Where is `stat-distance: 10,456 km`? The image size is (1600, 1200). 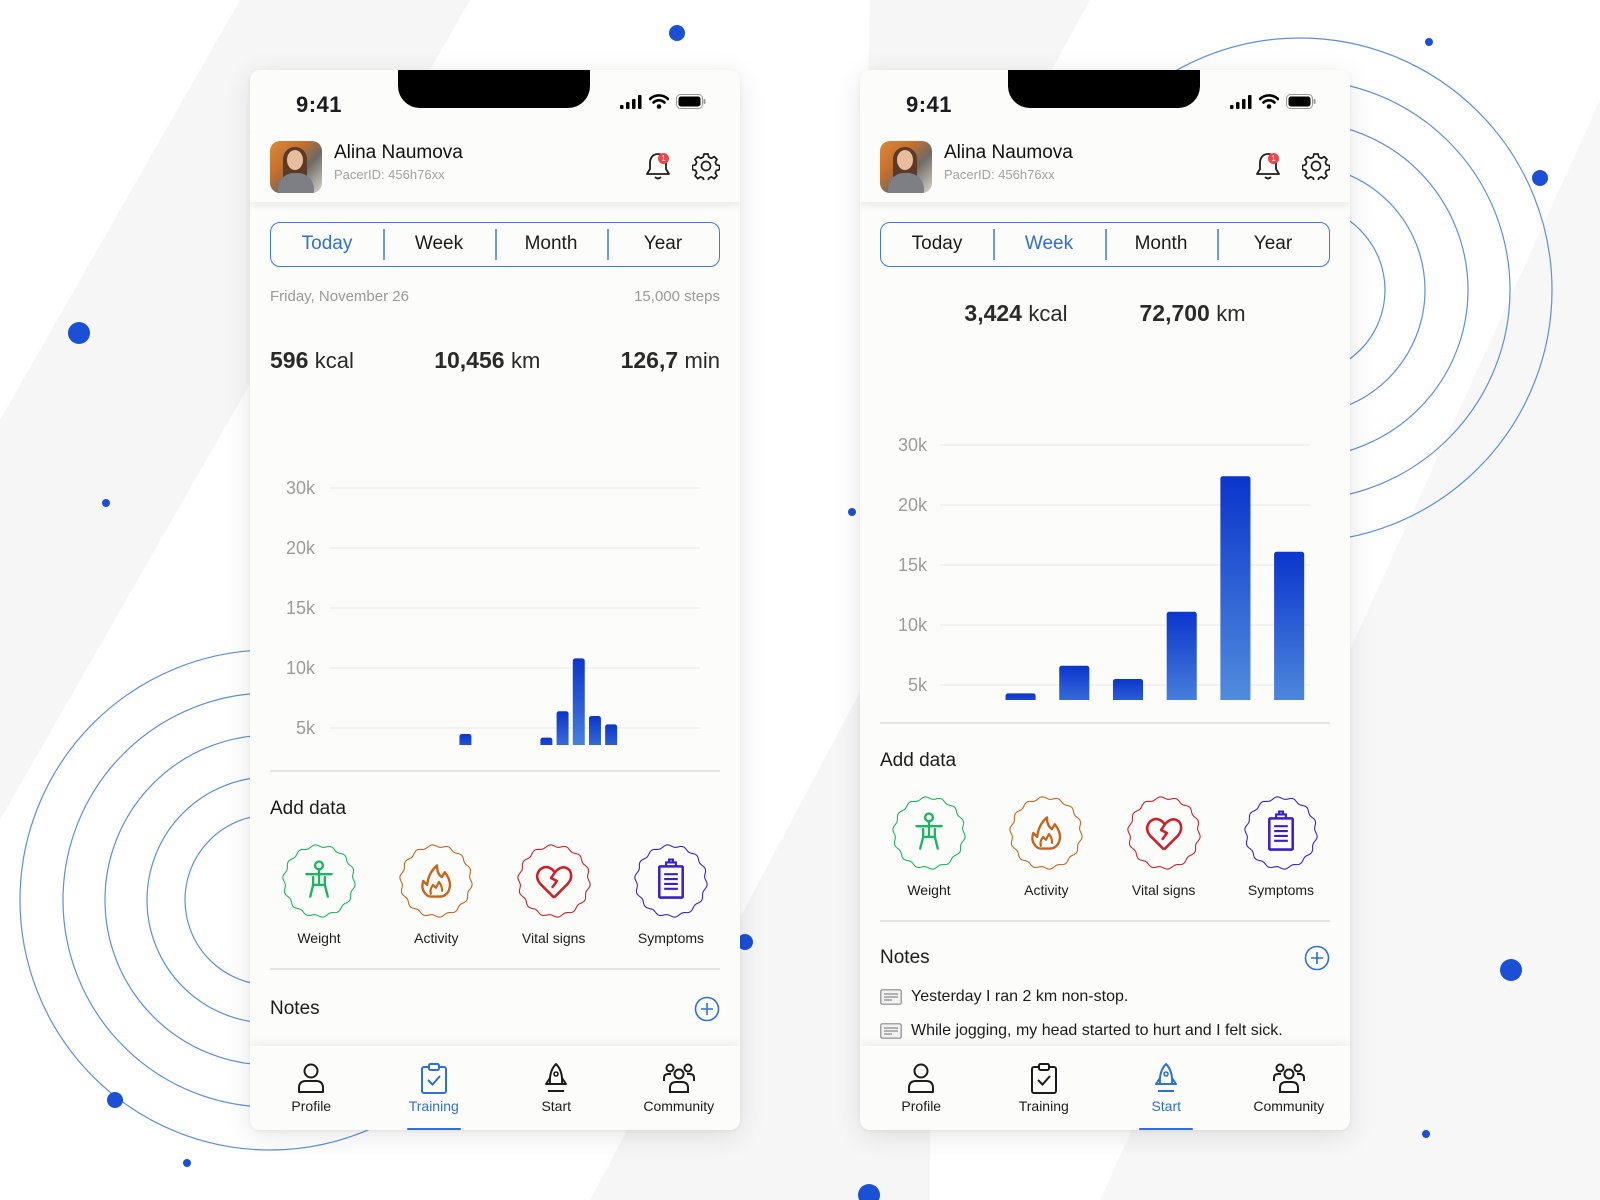 stat-distance: 10,456 km is located at coordinates (487, 360).